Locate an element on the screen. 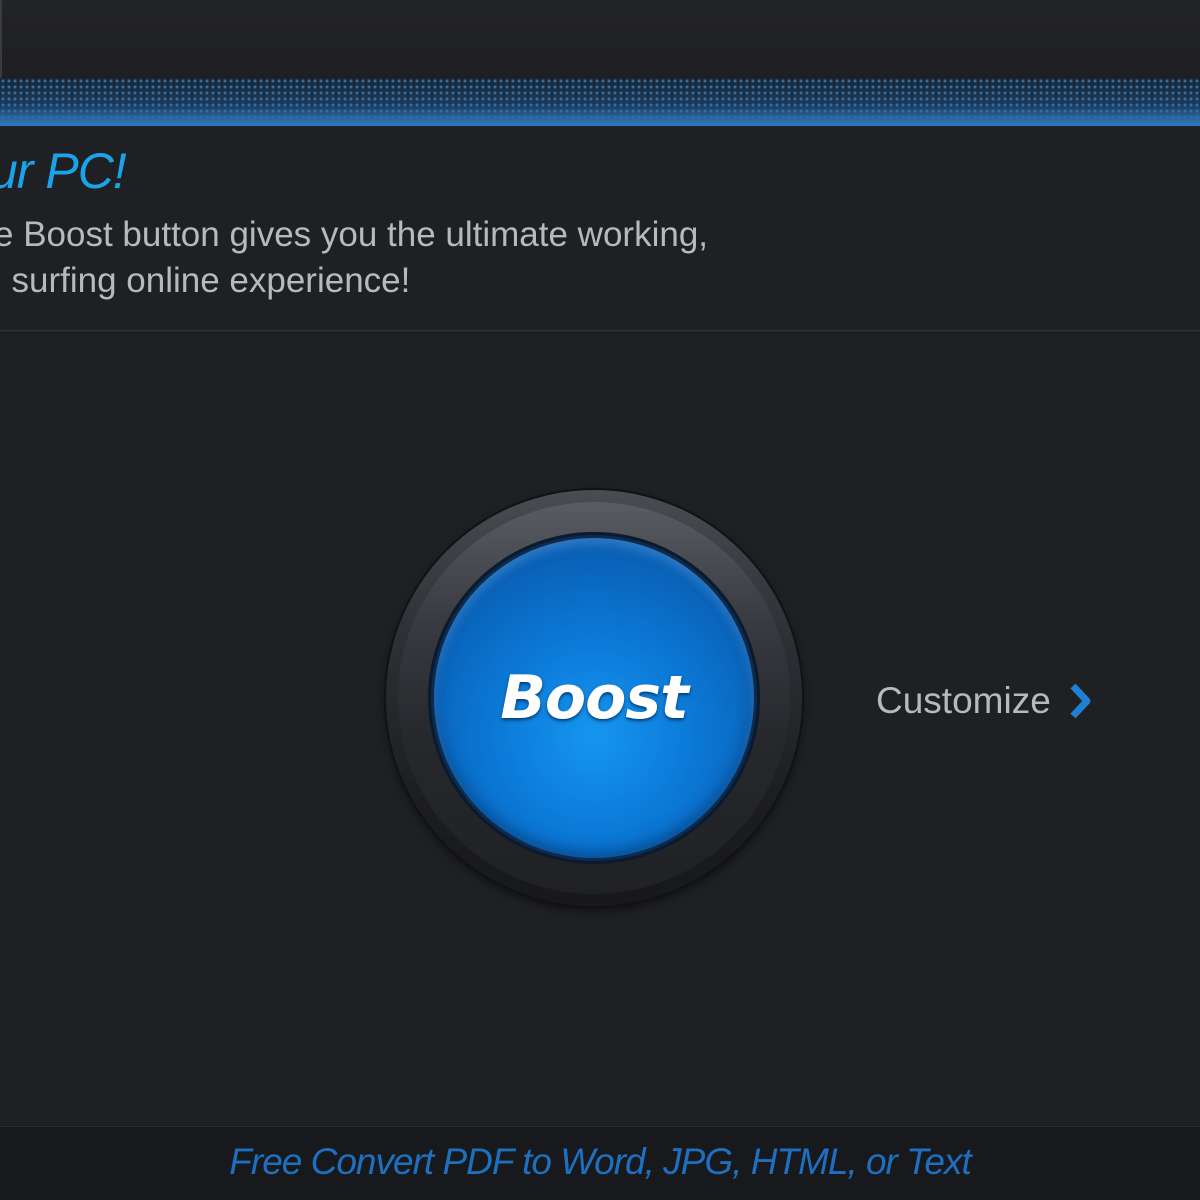 The height and width of the screenshot is (1200, 1200). window-edge is located at coordinates (1, 39).